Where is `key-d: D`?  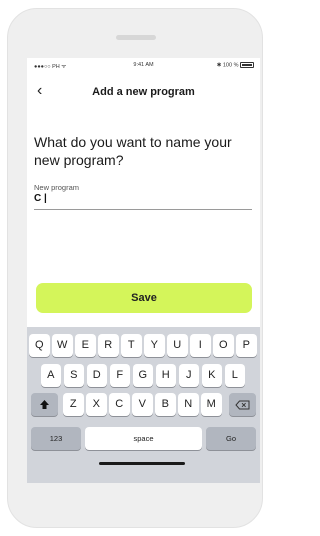
key-d: D is located at coordinates (96, 375).